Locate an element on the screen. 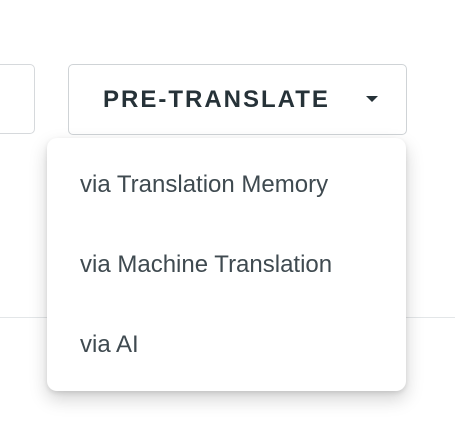  pre-translate-label: PRE-TRANSLATE is located at coordinates (216, 99).